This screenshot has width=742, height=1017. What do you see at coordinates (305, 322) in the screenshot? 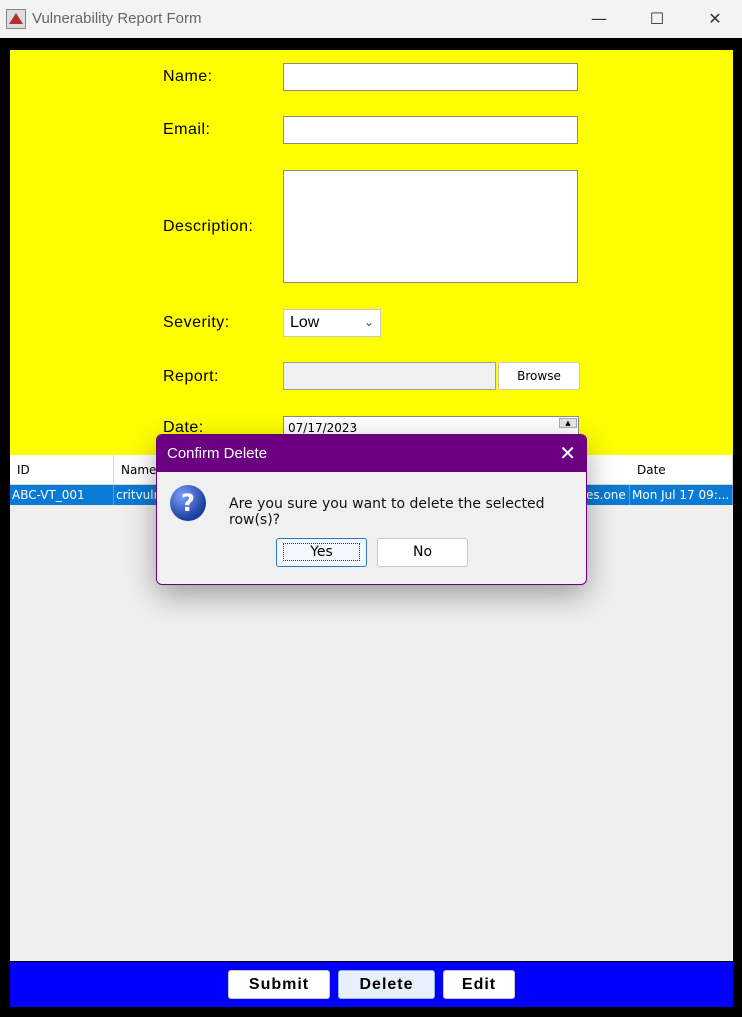
I see `severity-value: Low` at bounding box center [305, 322].